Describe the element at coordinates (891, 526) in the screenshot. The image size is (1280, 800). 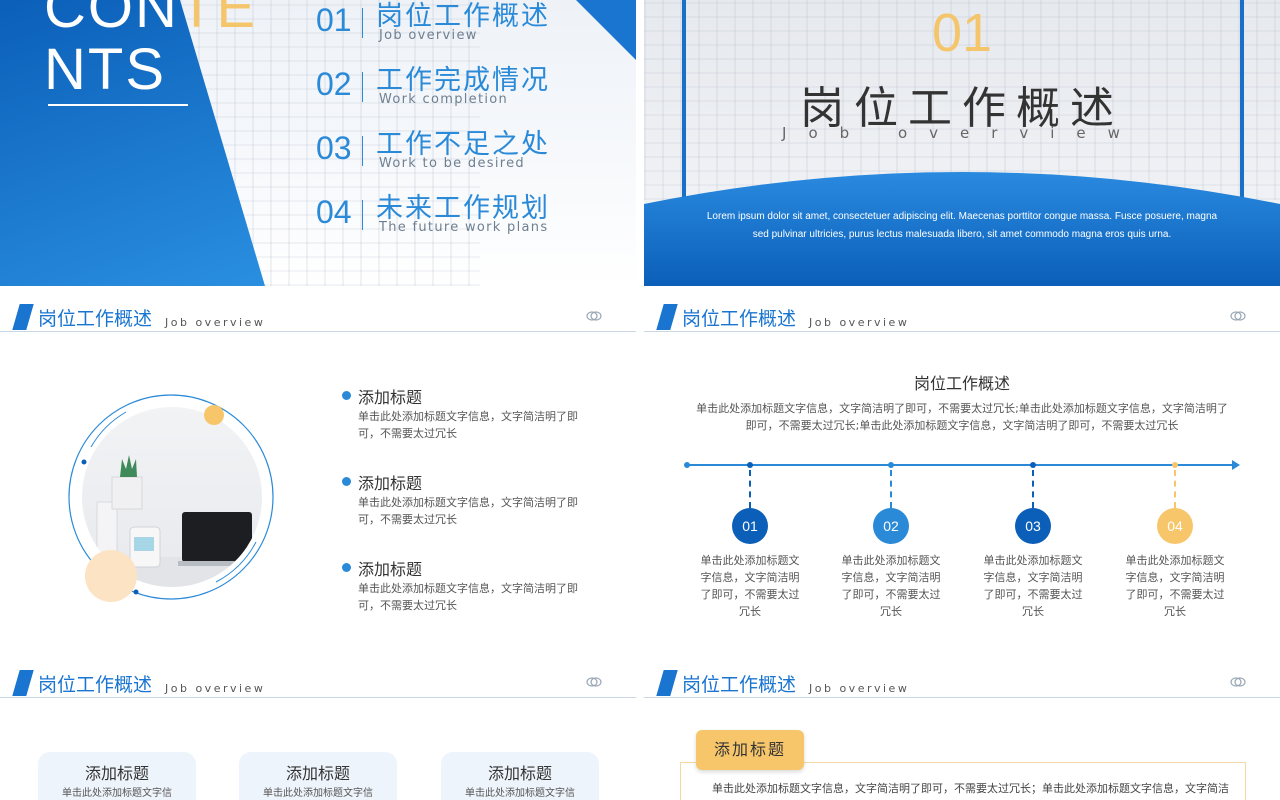
I see `step-number: 02` at that location.